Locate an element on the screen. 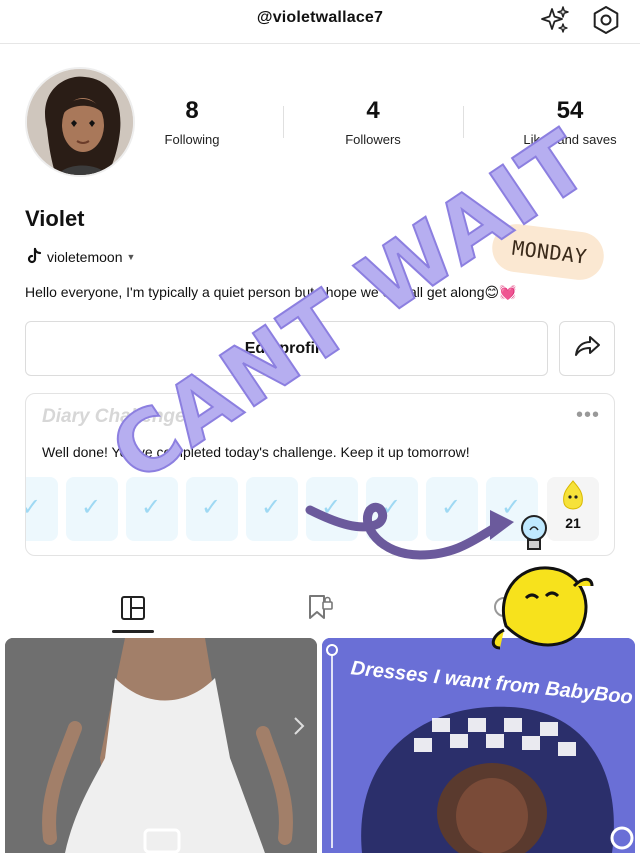 Image resolution: width=640 pixels, height=853 pixels. stat-followers-label: Followers is located at coordinates (373, 139).